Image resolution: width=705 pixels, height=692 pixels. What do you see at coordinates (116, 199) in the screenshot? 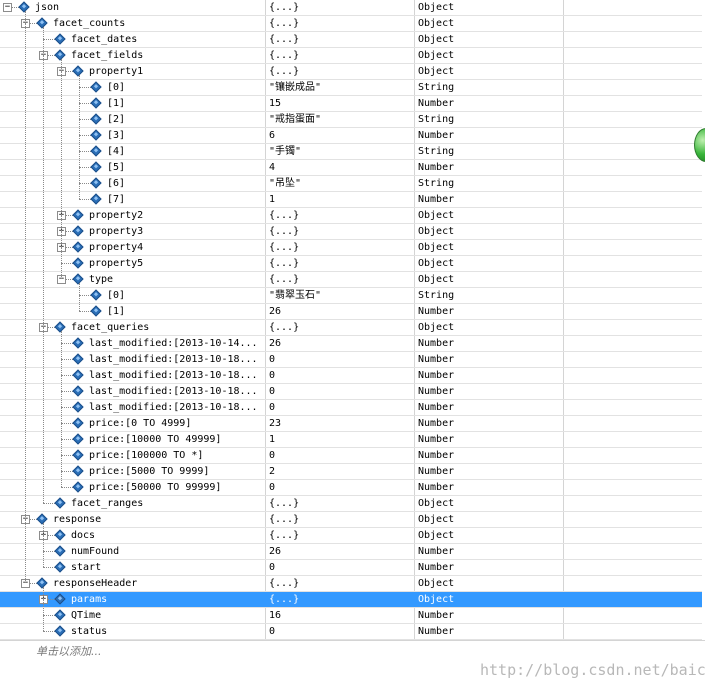
I see `node-name: [7]` at bounding box center [116, 199].